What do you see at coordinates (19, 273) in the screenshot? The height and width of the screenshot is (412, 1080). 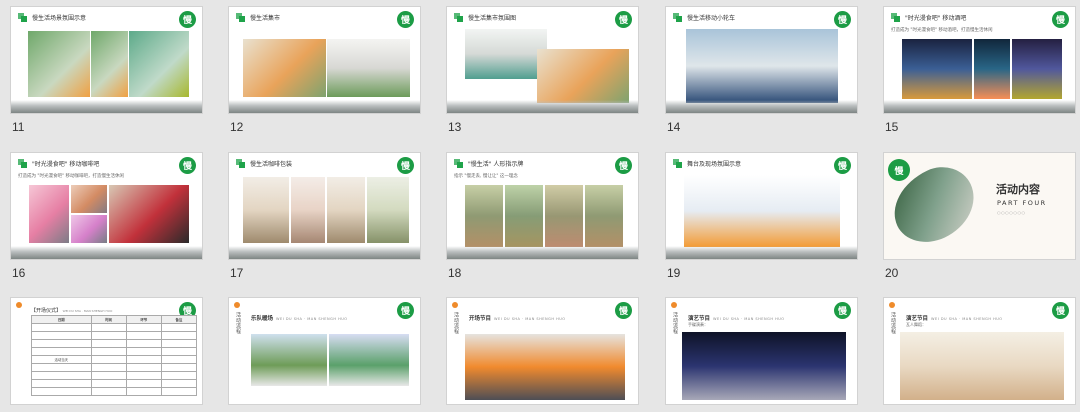 I see `slide-number: 16` at bounding box center [19, 273].